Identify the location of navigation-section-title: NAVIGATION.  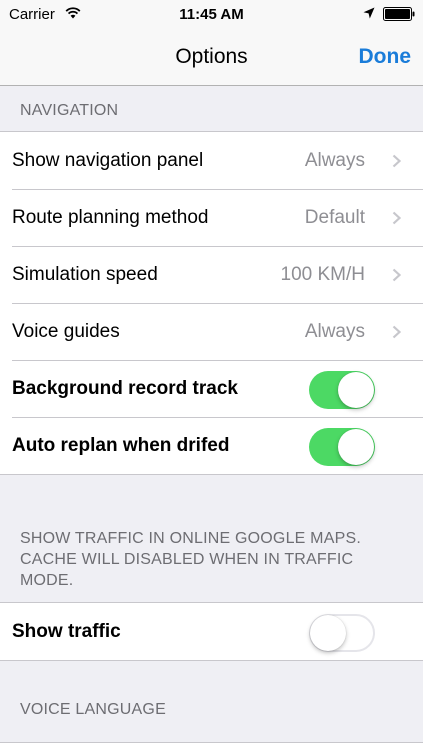
(69, 110).